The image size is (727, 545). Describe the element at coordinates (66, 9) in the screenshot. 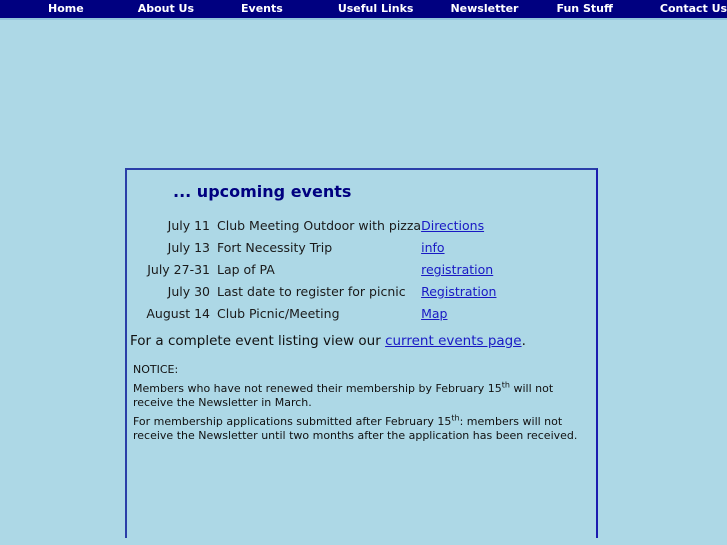

I see `nav-item-home: Home` at that location.